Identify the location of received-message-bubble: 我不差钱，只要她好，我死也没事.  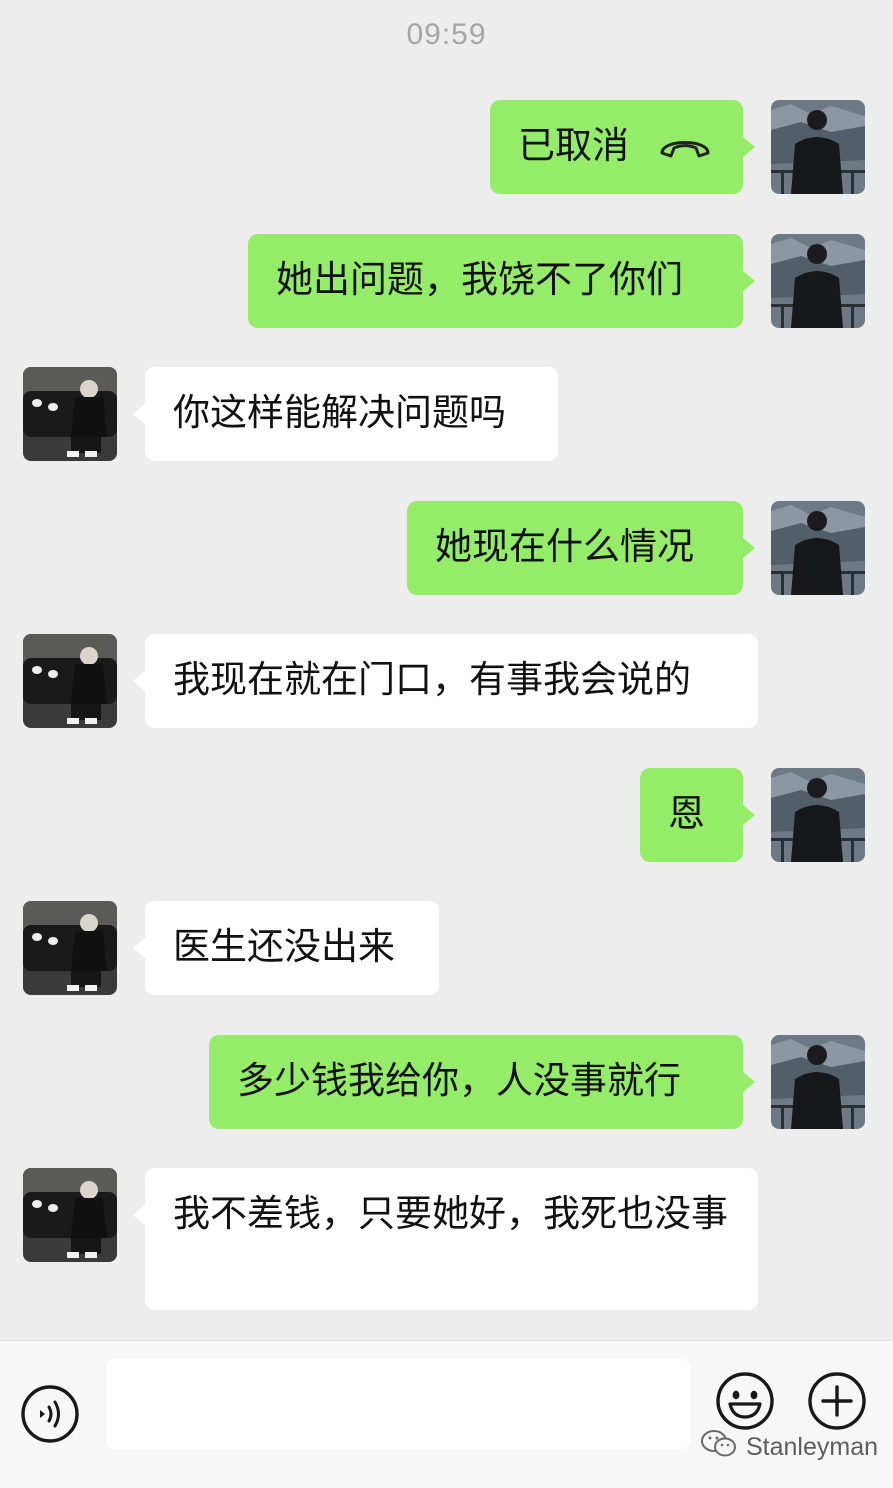
(445, 1239).